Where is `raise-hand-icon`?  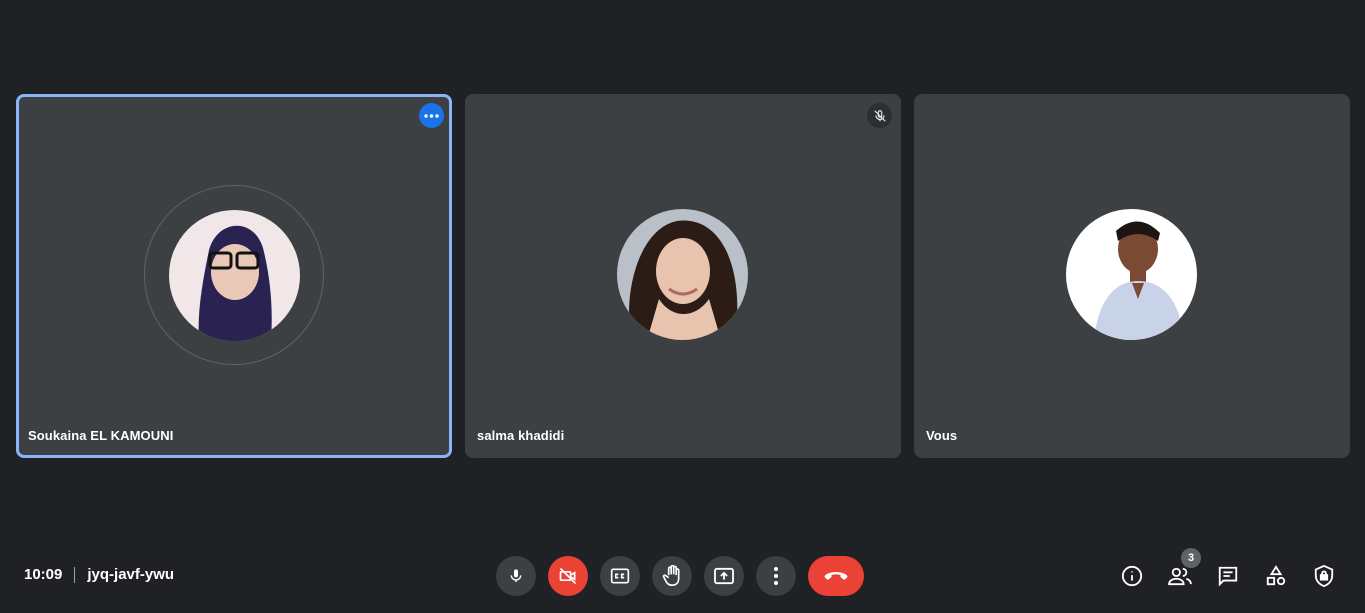 raise-hand-icon is located at coordinates (672, 576).